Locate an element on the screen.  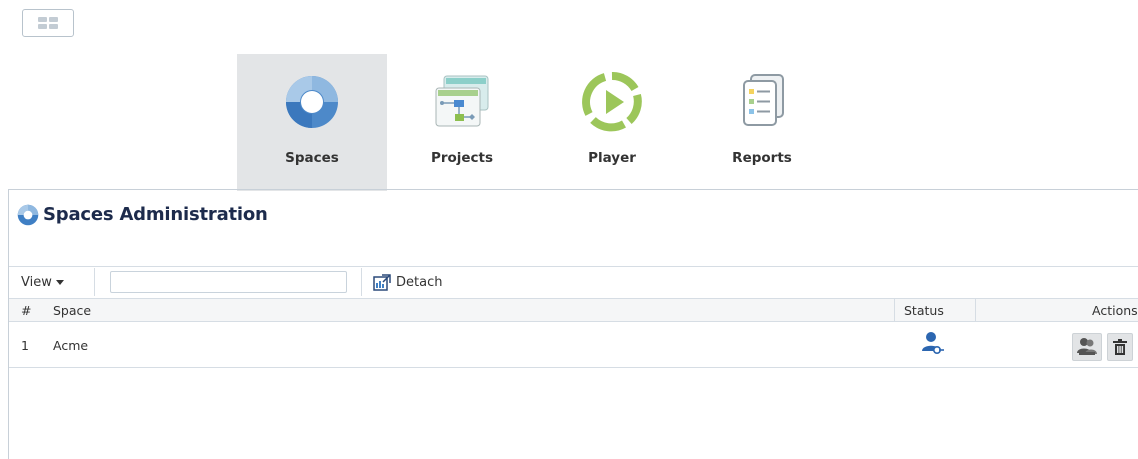
column-header-status: Status is located at coordinates (924, 310).